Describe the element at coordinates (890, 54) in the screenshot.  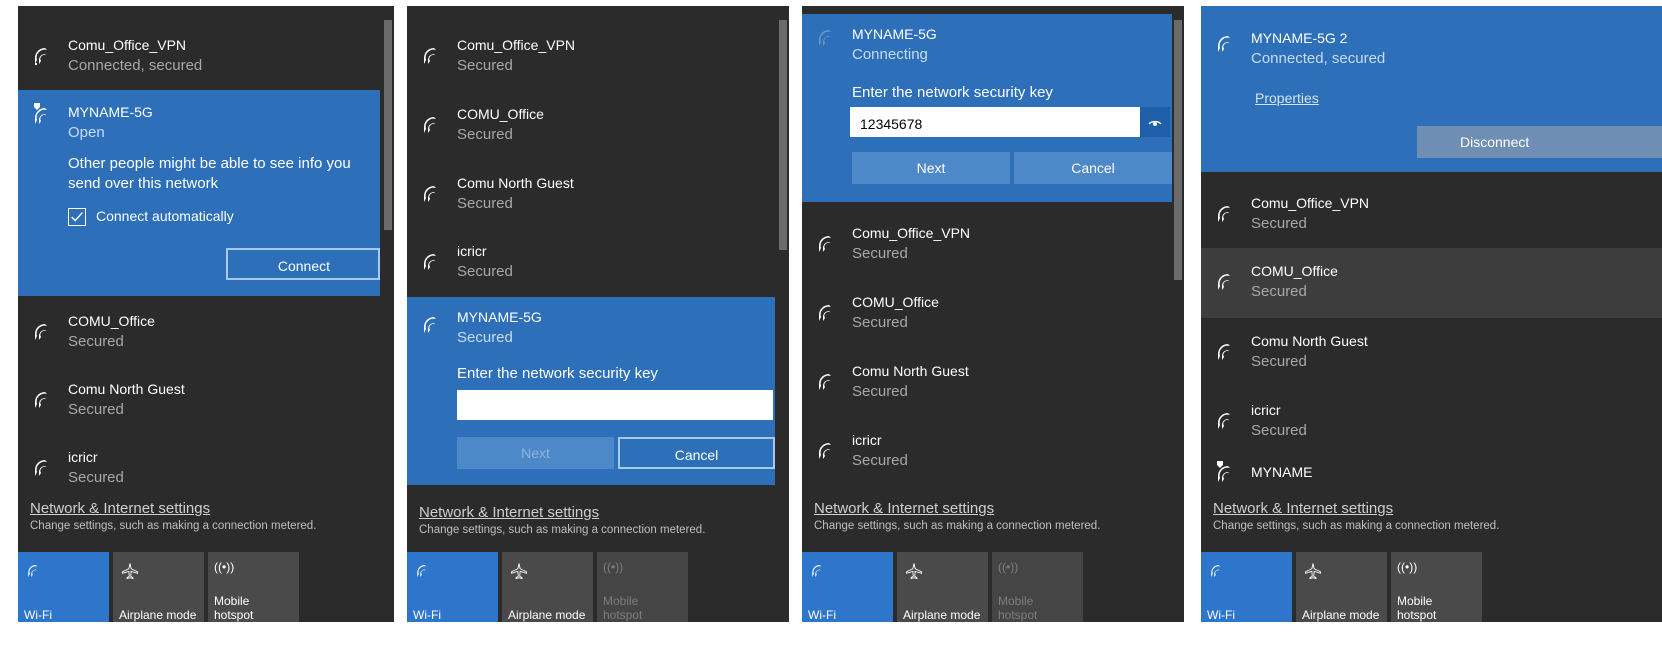
I see `network-status: Connecting` at that location.